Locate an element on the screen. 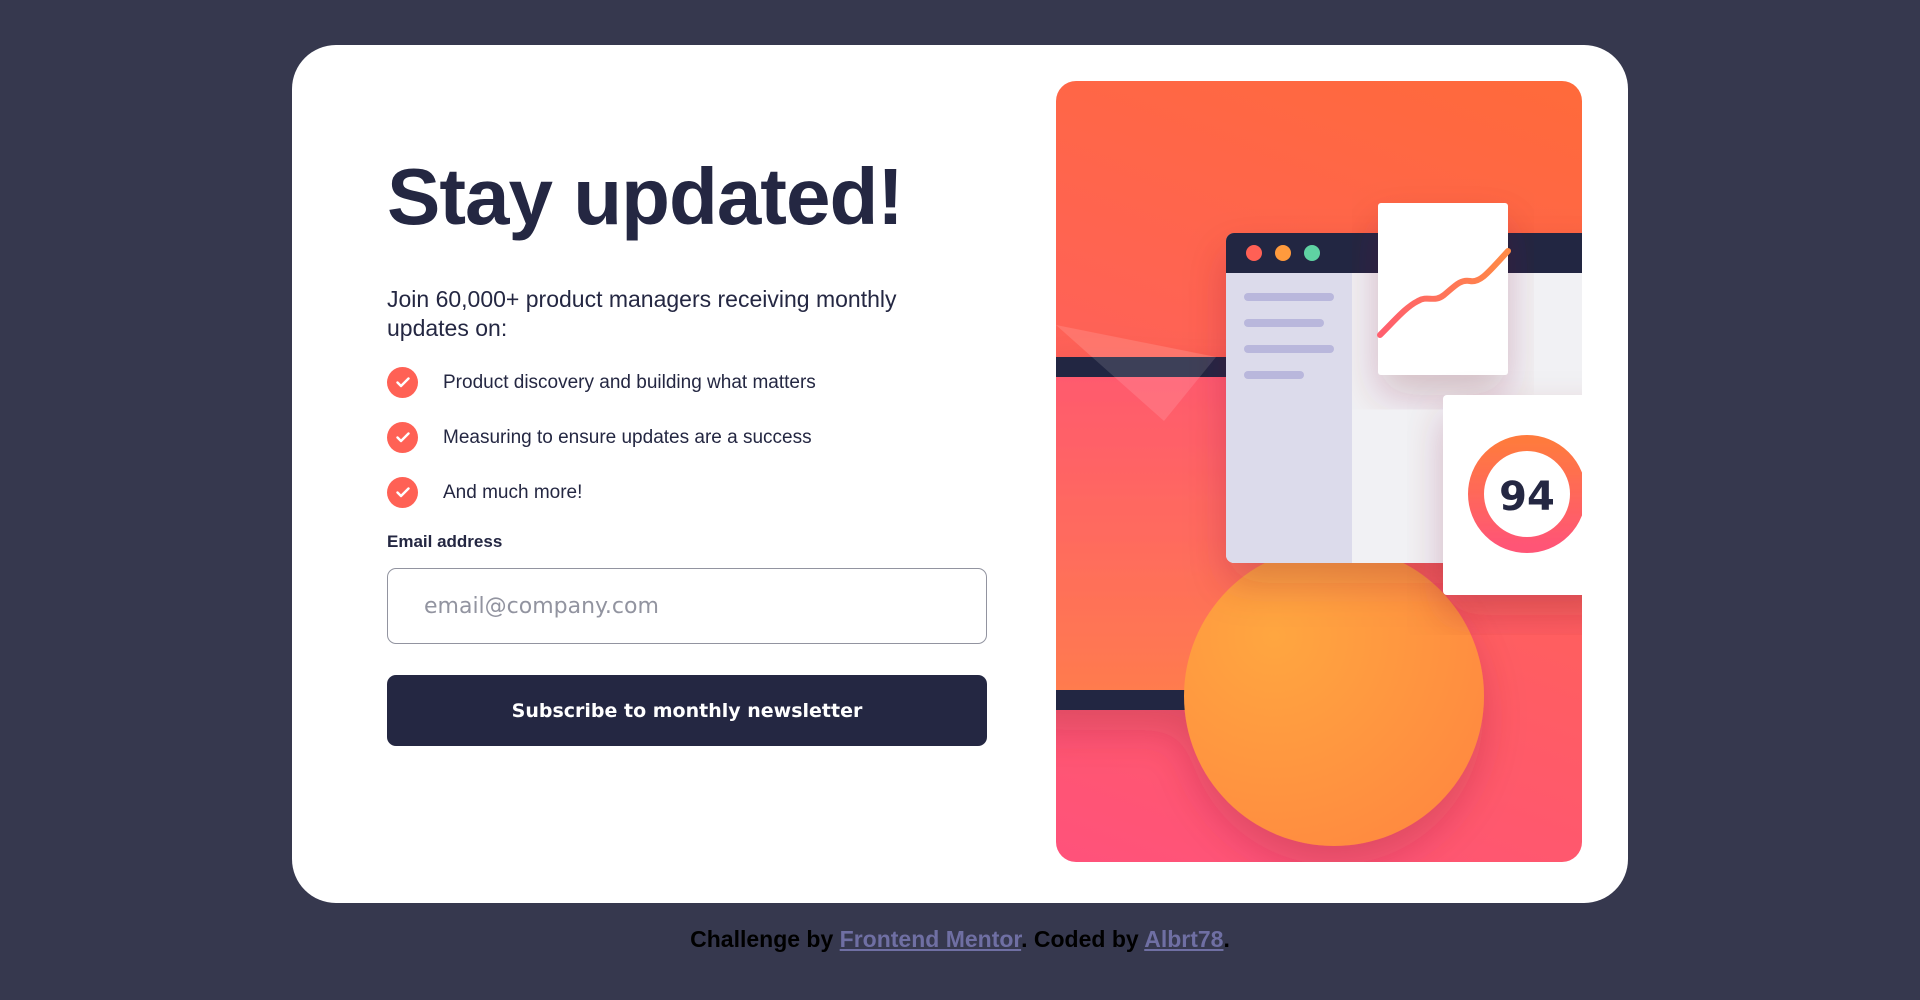 Image resolution: width=1920 pixels, height=1000 pixels. email-label: Email address is located at coordinates (445, 541).